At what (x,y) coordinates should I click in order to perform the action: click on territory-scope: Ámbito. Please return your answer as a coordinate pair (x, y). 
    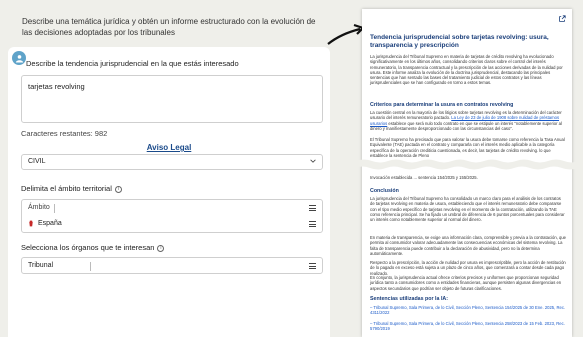
    Looking at the image, I should click on (39, 207).